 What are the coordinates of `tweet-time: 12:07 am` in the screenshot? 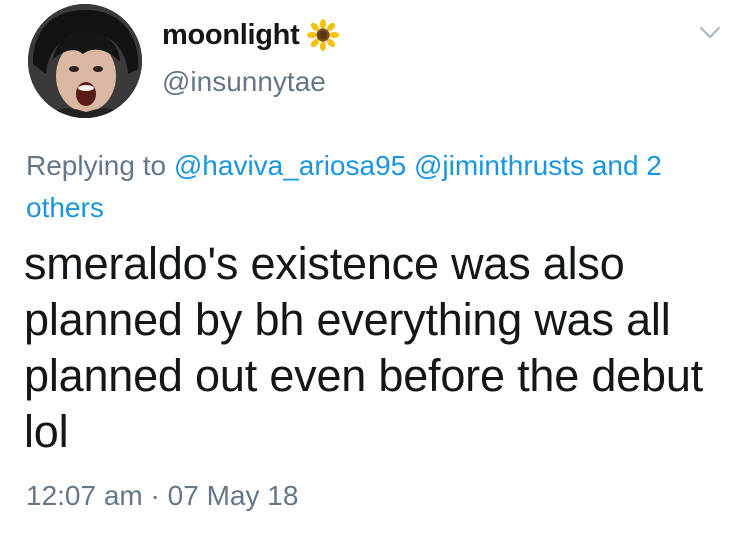 It's located at (84, 495).